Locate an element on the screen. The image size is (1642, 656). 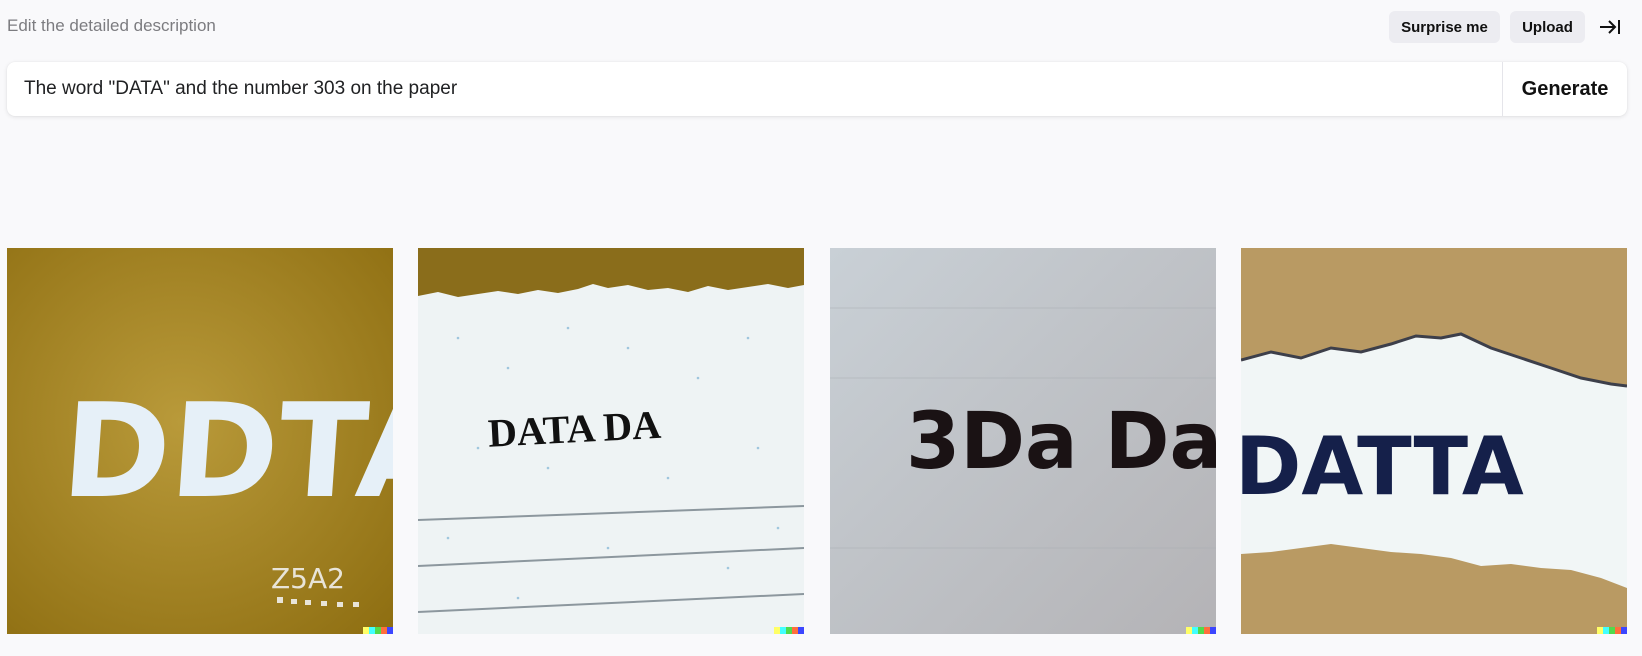
result-image-1: DDTA Z5A2 is located at coordinates (200, 441).